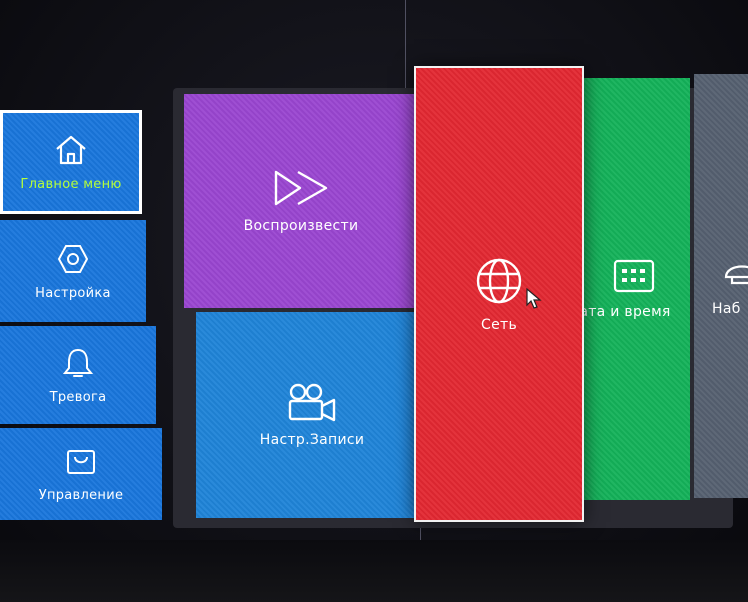 The image size is (748, 602). What do you see at coordinates (625, 312) in the screenshot?
I see `tile-label: ата и время` at bounding box center [625, 312].